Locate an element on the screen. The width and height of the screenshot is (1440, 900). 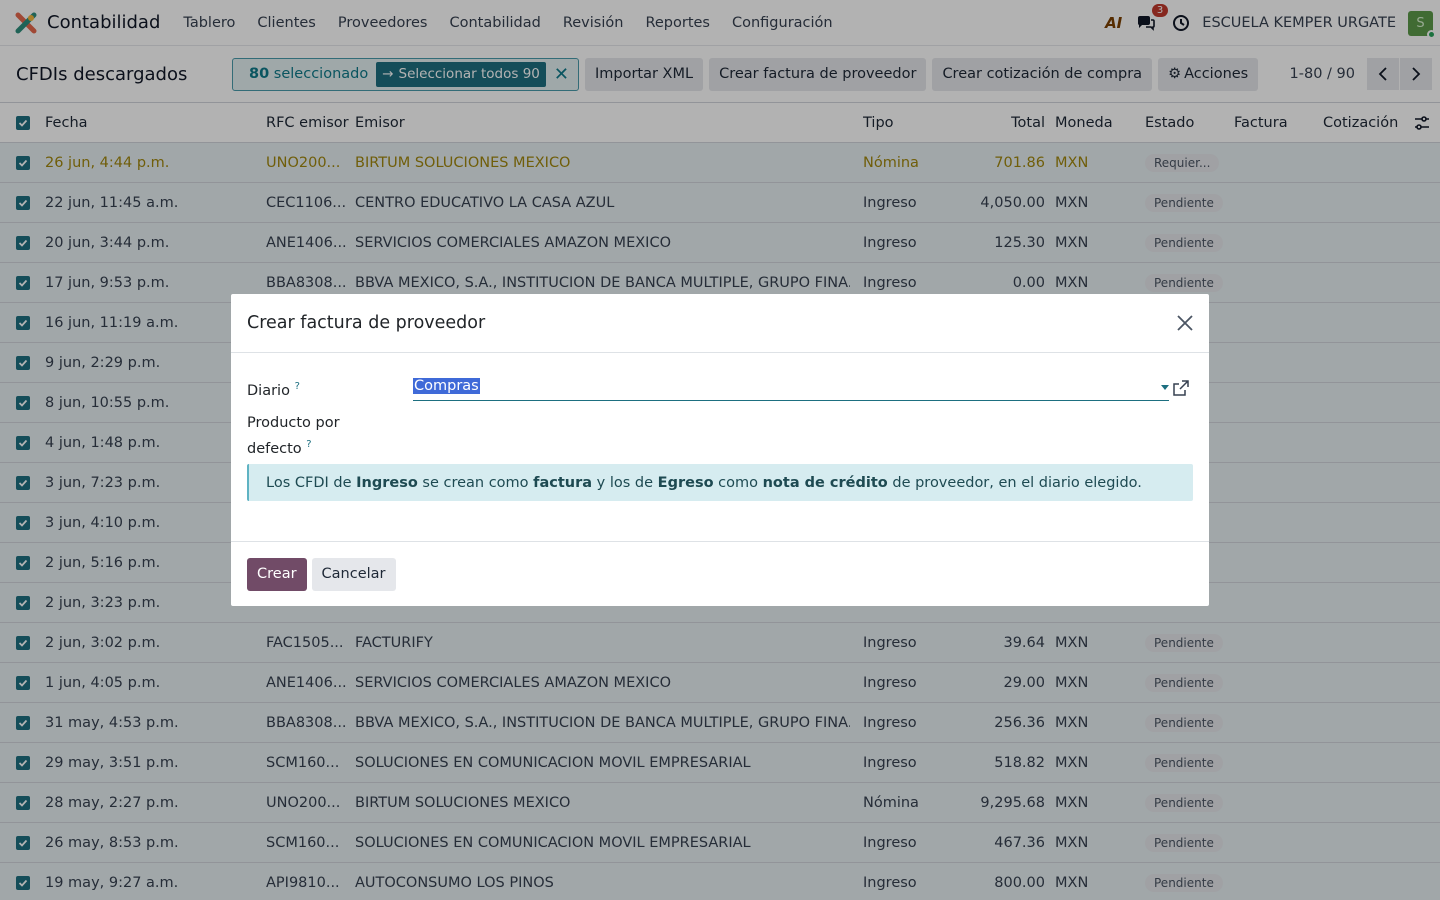
diario-value: Compras is located at coordinates (446, 386).